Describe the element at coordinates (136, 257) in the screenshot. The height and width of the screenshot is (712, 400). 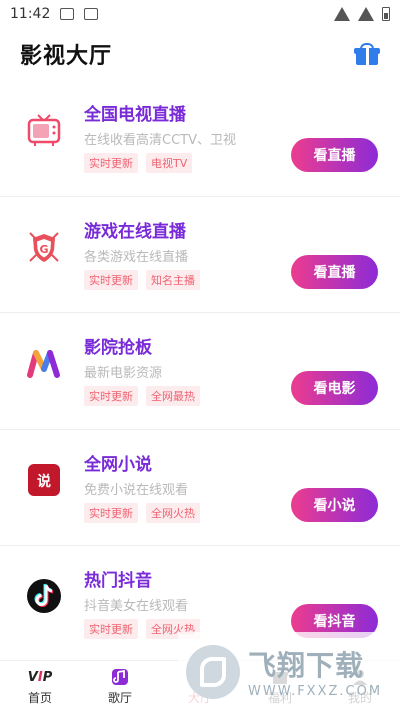
I see `item-description: 各类游戏在线直播` at that location.